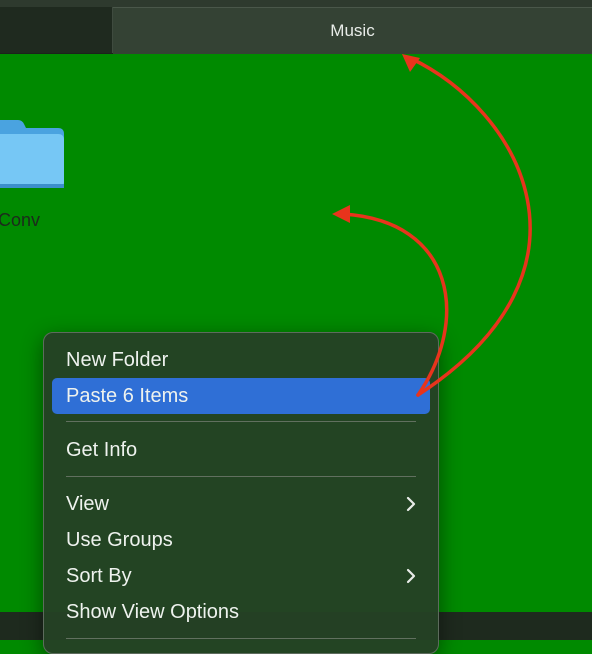 This screenshot has height=654, width=592. What do you see at coordinates (33, 154) in the screenshot?
I see `folder-icon` at bounding box center [33, 154].